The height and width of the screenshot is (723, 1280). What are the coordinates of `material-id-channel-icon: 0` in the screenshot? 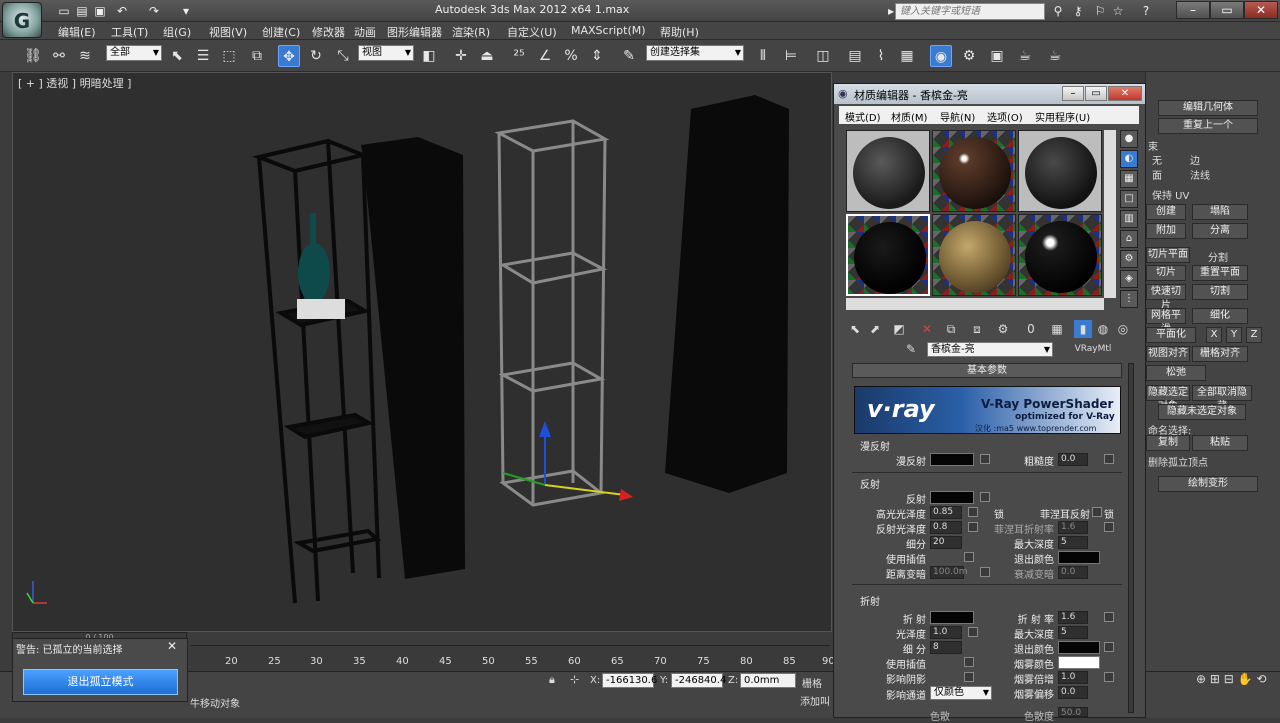 It's located at (1031, 329).